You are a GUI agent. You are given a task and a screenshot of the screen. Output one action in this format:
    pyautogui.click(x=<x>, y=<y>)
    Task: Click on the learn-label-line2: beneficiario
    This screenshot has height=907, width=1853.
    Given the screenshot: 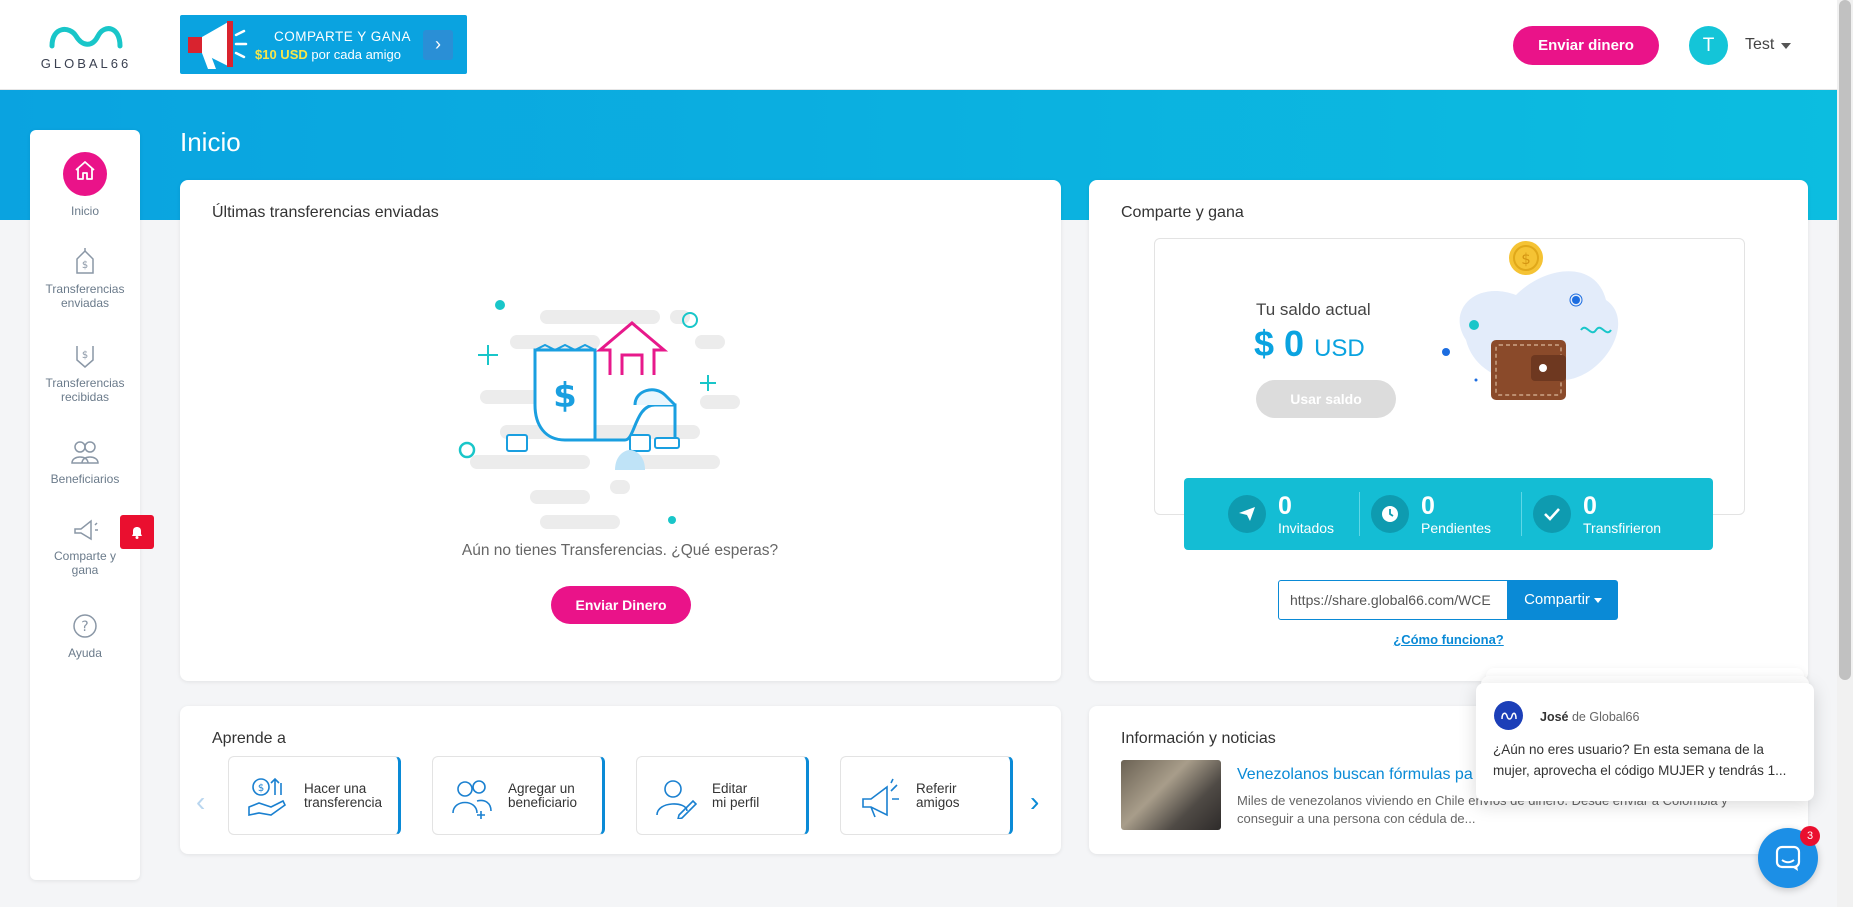 What is the action you would take?
    pyautogui.click(x=543, y=802)
    